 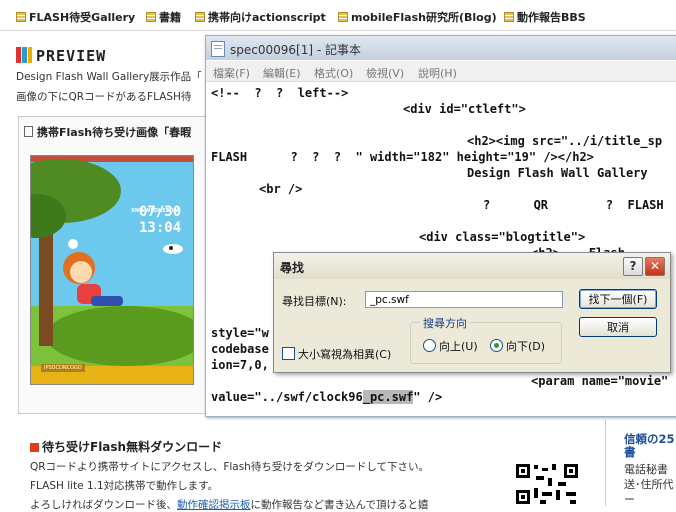 I want to click on find-what-label: 尋找目標(N):, so click(x=314, y=301).